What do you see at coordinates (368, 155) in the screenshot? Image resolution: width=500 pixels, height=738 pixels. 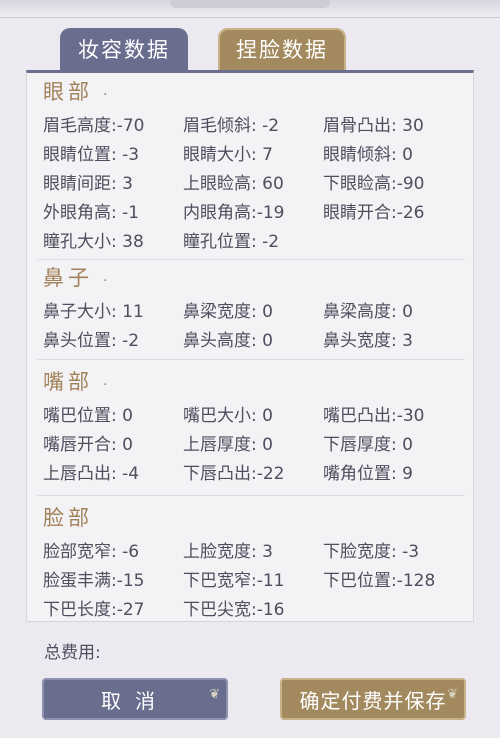 I see `value-item: 眼睛倾斜: 0` at bounding box center [368, 155].